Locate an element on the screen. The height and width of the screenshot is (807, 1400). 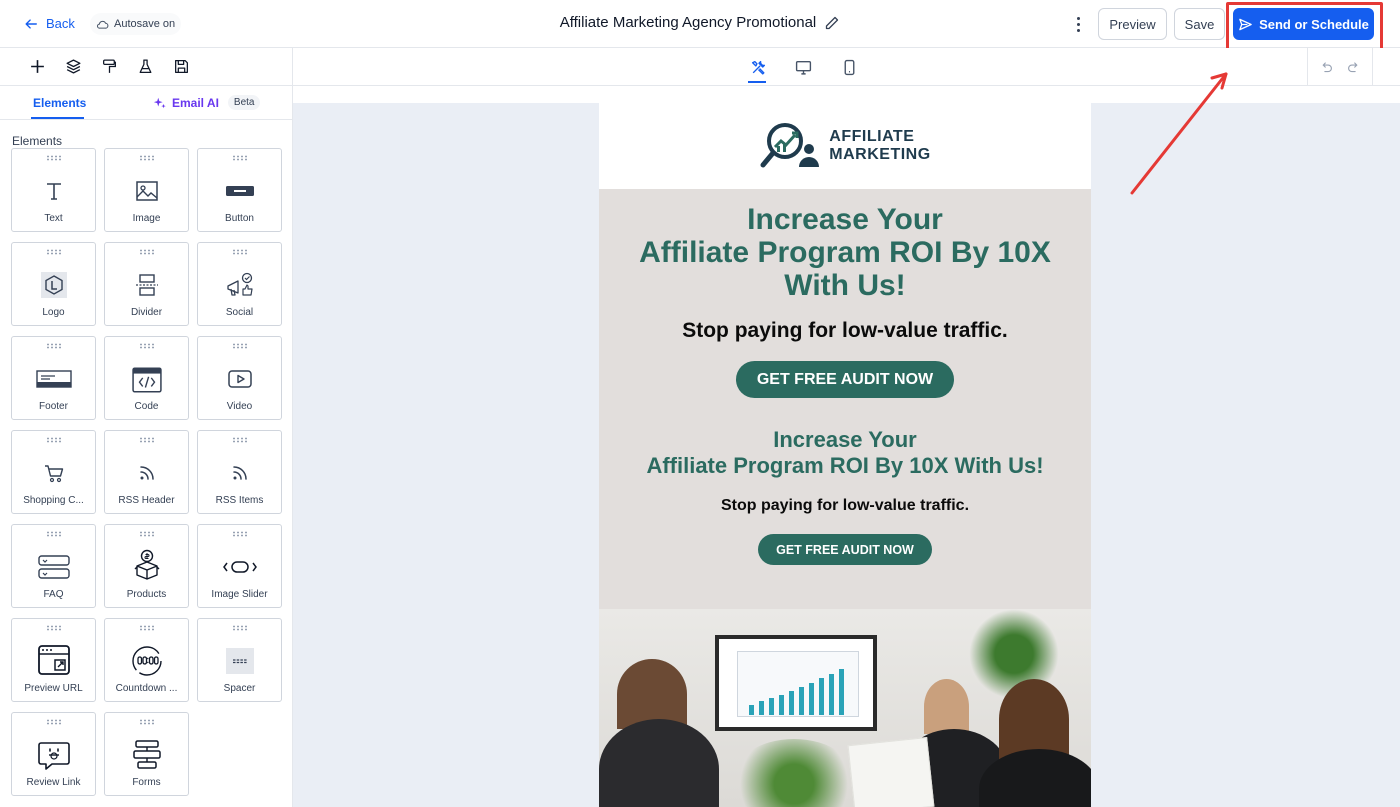
element-button: Button is located at coordinates (239, 190).